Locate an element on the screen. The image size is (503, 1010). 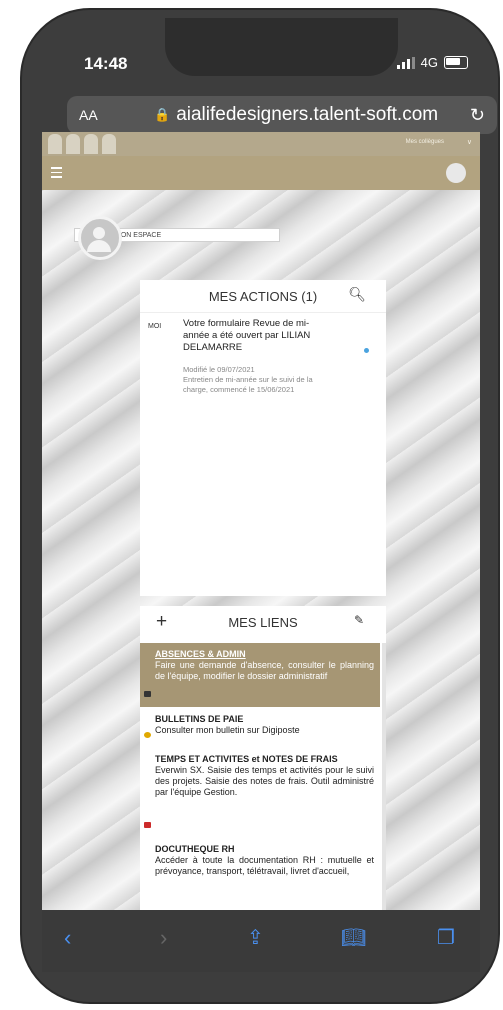
url-text: aialifedesigners.talent-soft.com is located at coordinates (323, 115).